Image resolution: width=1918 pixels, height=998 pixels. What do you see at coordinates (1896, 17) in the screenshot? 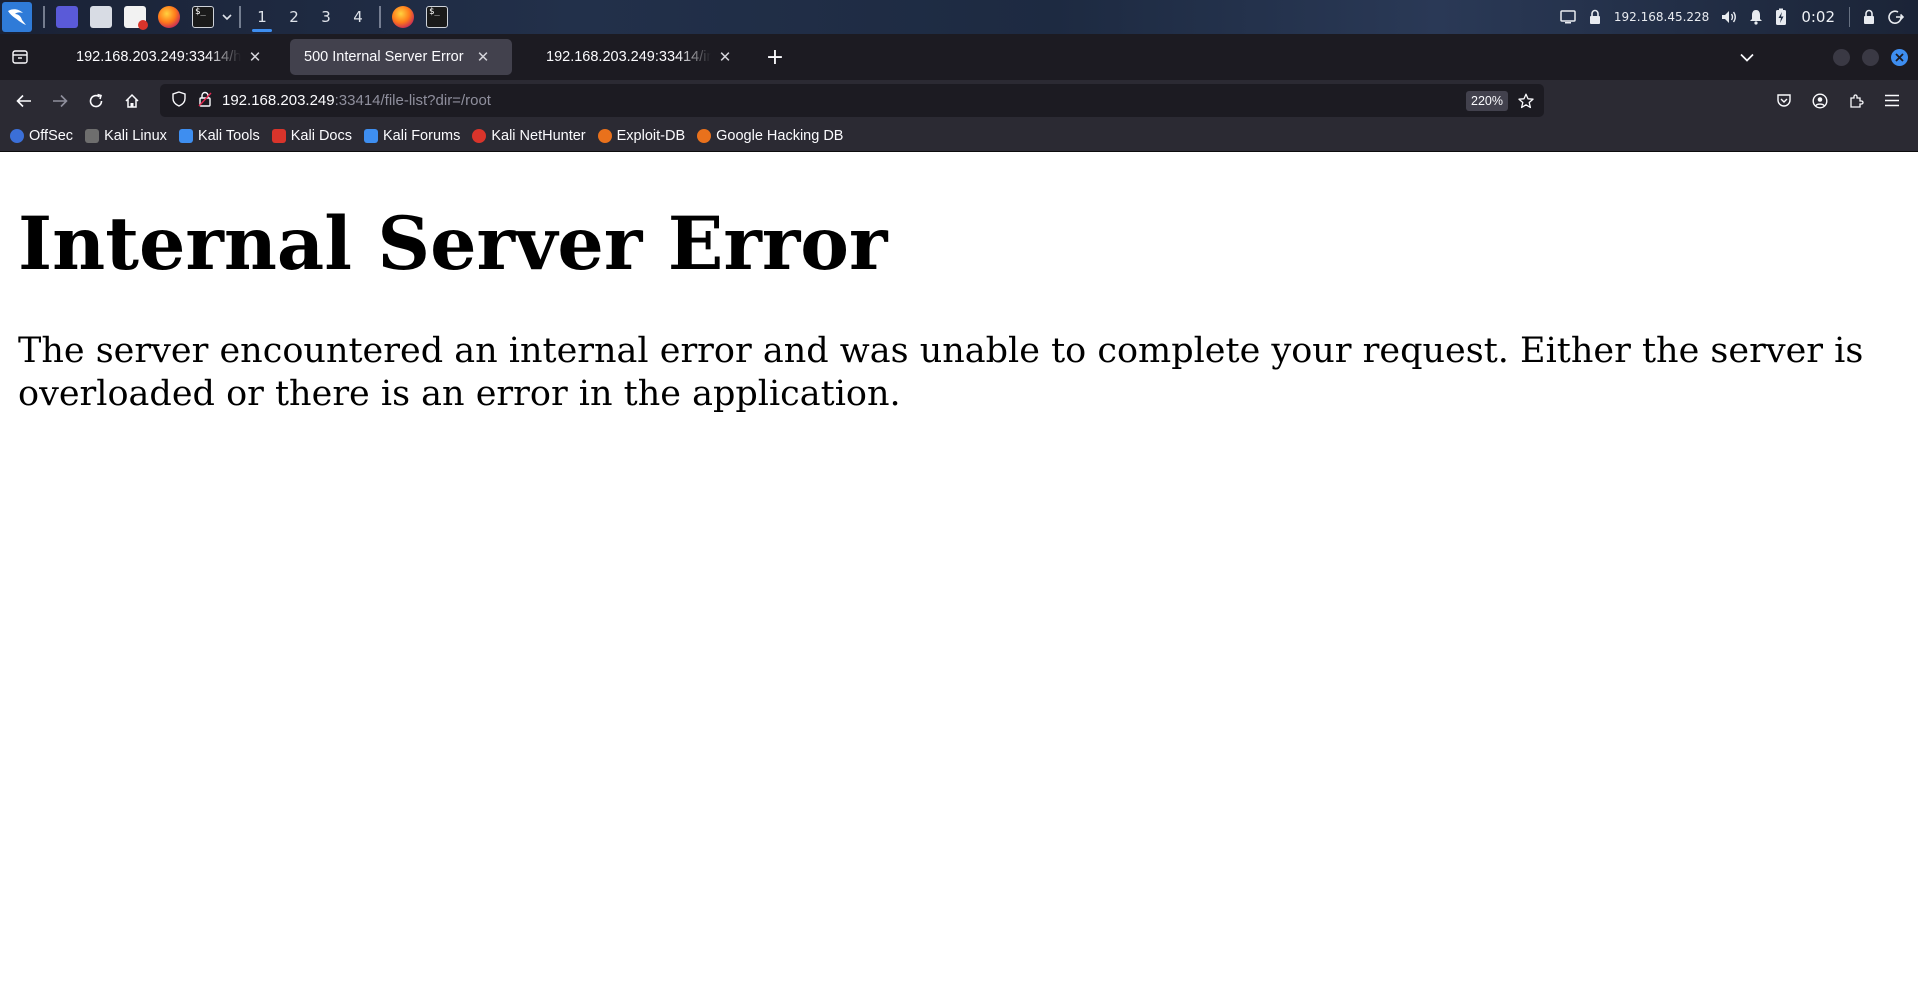
I see `logout-icon` at bounding box center [1896, 17].